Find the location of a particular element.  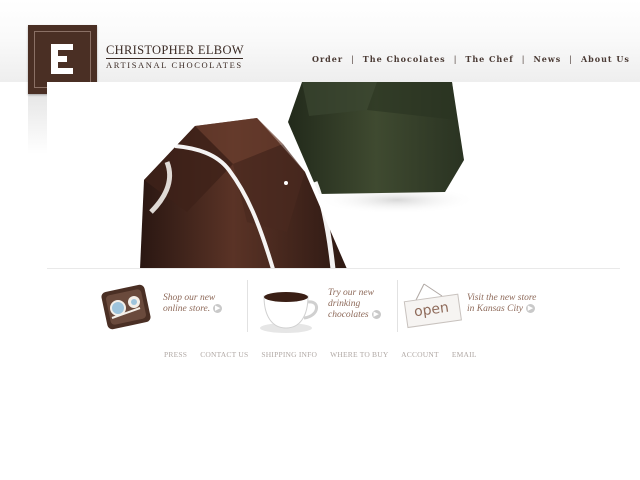

brand-name: CHRISTOPHER ELBOW is located at coordinates (175, 50).